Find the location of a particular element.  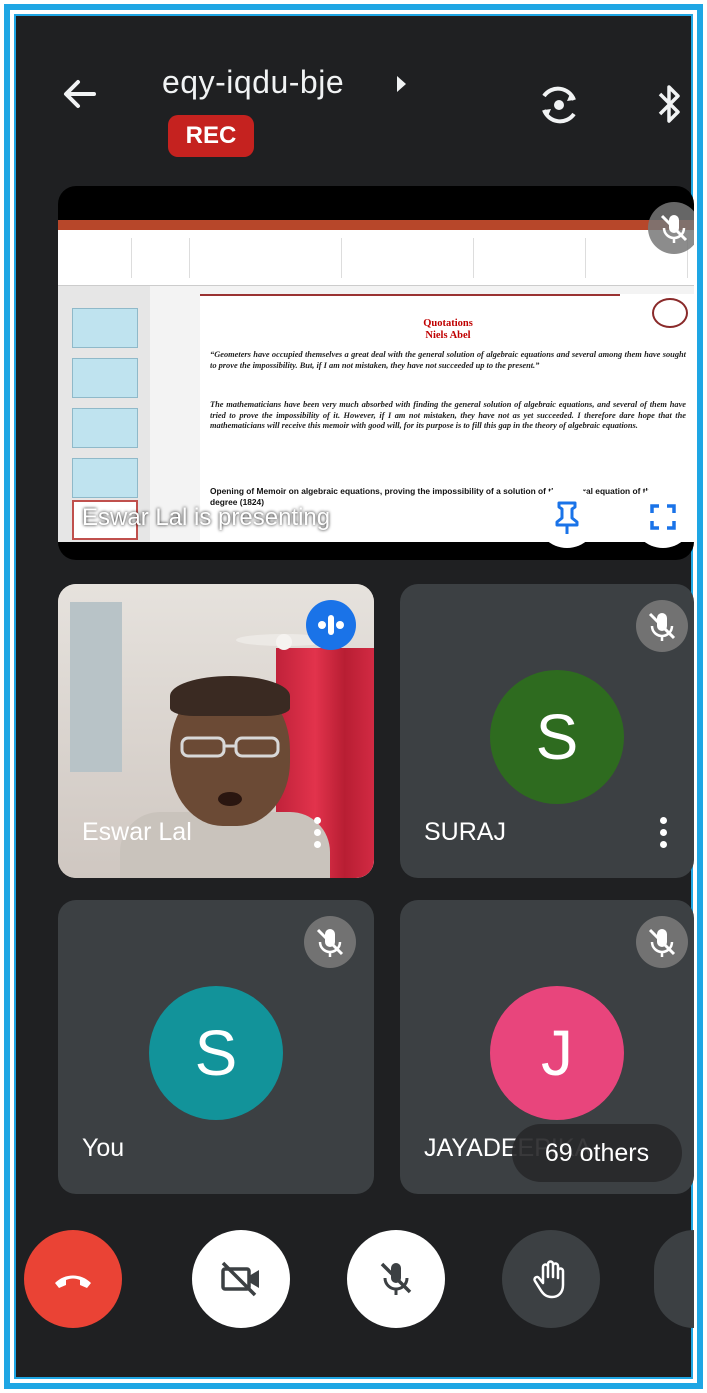

raise-hand-icon is located at coordinates (549, 1279).